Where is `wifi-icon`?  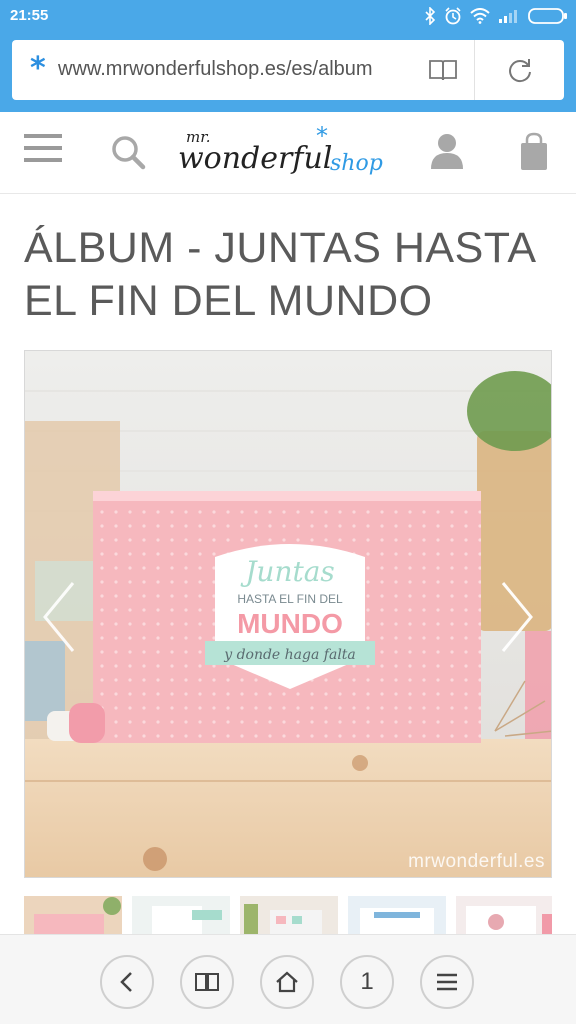 wifi-icon is located at coordinates (480, 16).